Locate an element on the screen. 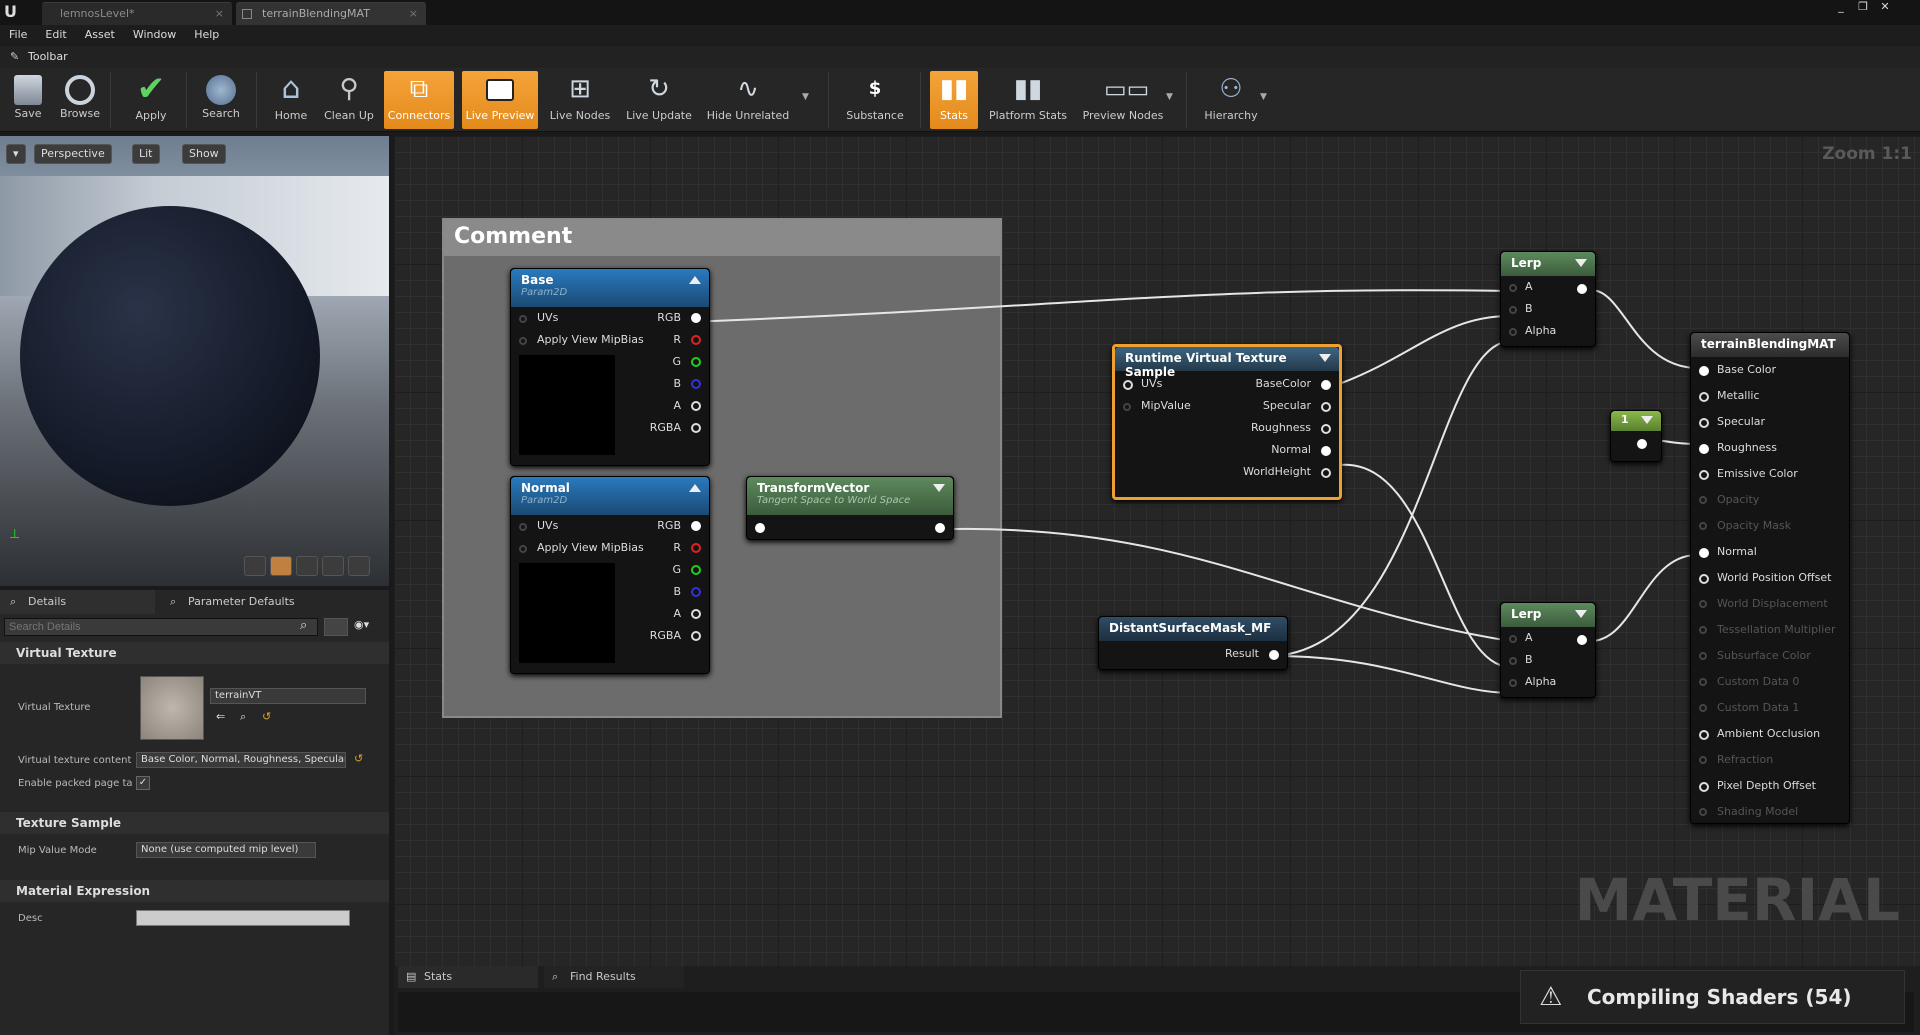 This screenshot has width=1920, height=1035. tab-stats: ▤ Stats is located at coordinates (468, 977).